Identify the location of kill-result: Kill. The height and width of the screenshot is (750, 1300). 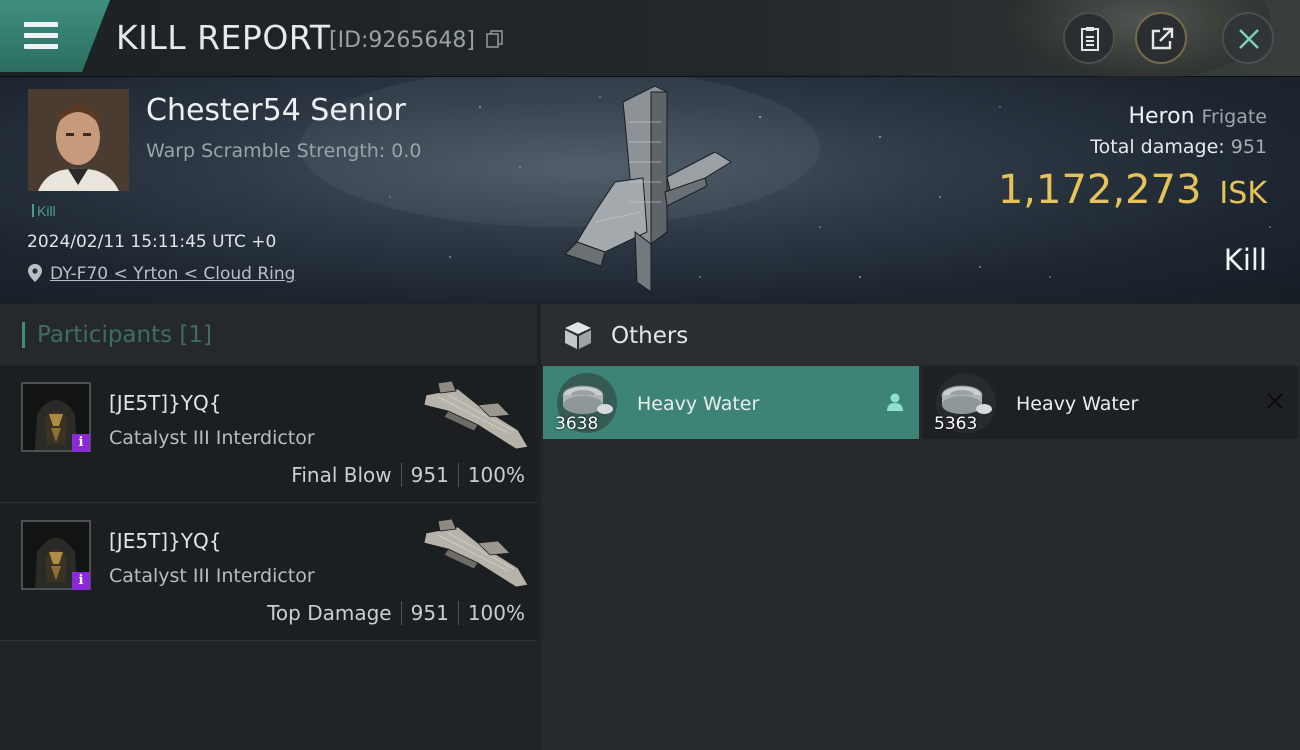
(1245, 260).